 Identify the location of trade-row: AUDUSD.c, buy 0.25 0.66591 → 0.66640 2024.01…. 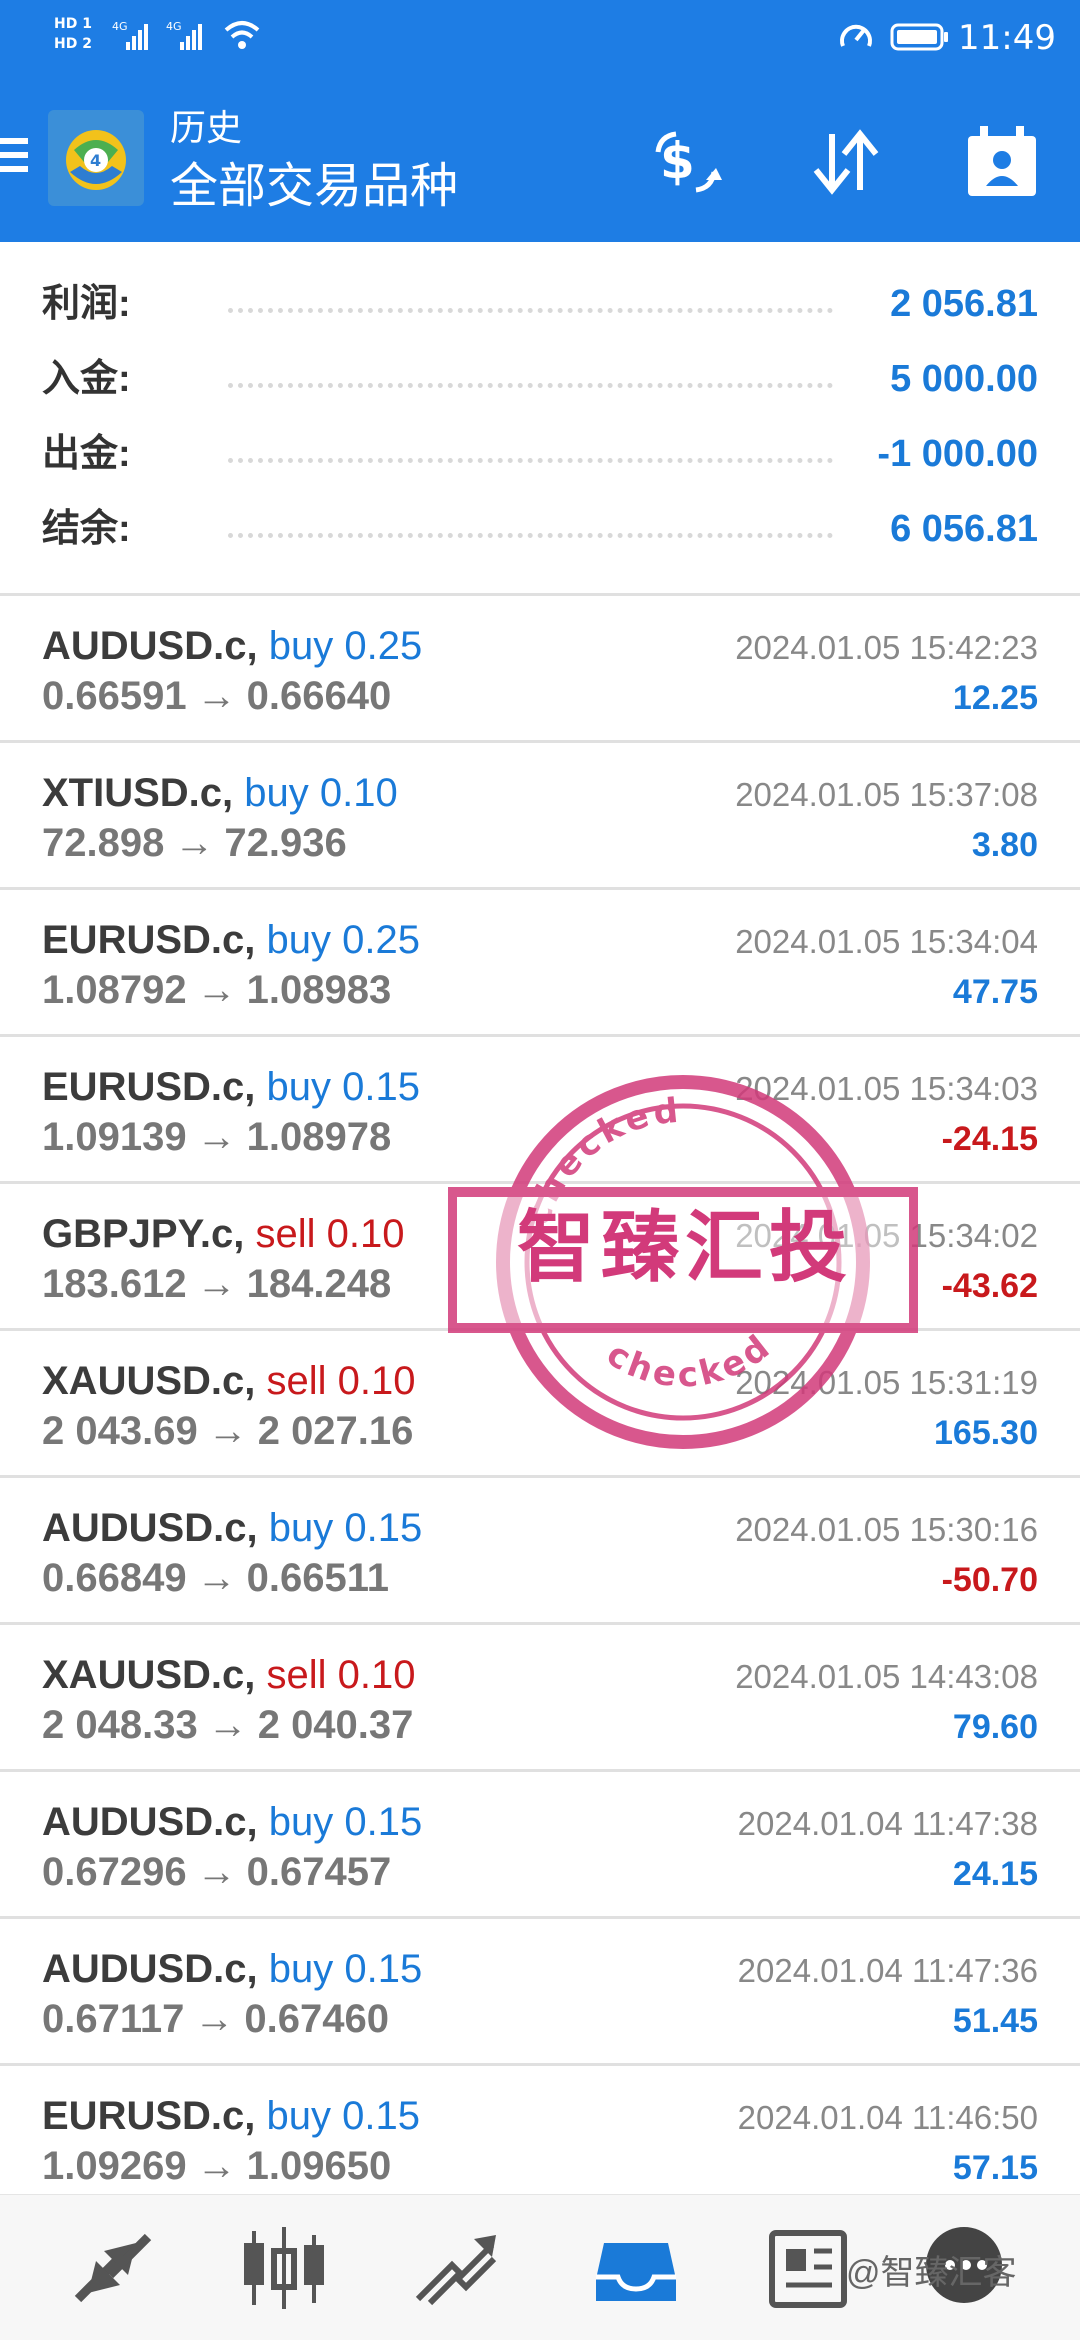
(540, 669).